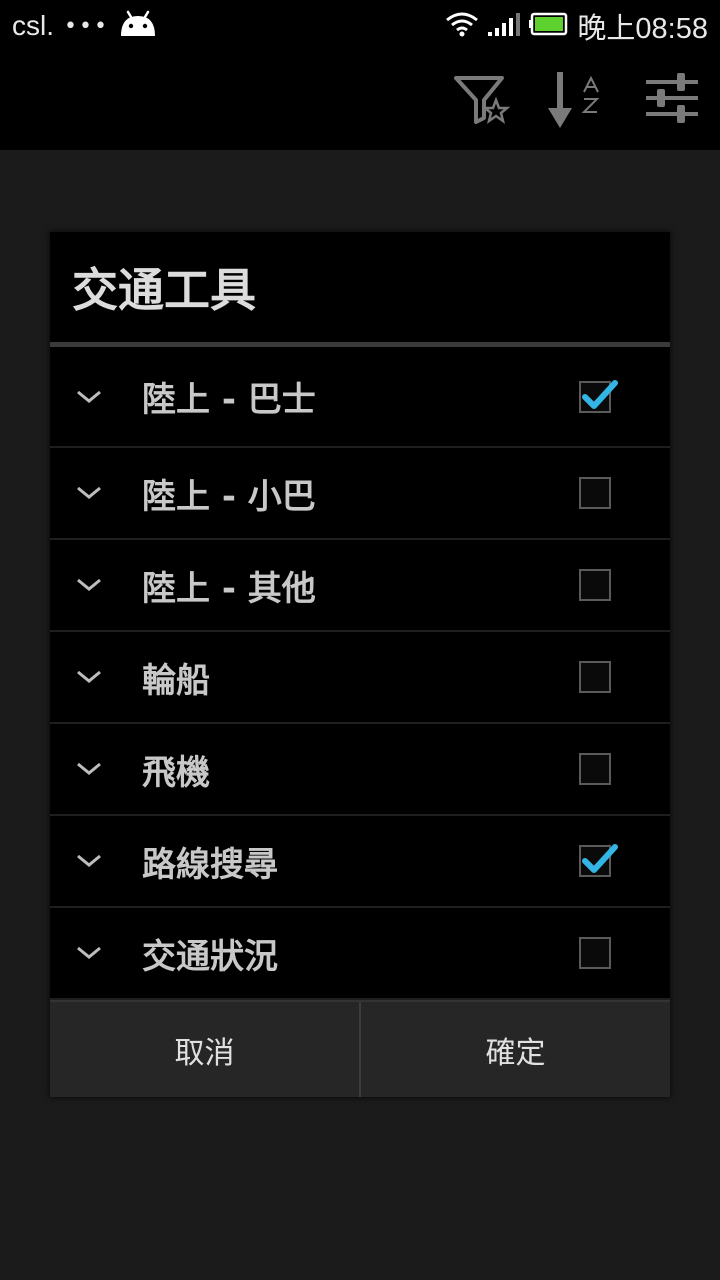 The height and width of the screenshot is (1280, 720). What do you see at coordinates (86, 26) in the screenshot?
I see `notification-dots: •••` at bounding box center [86, 26].